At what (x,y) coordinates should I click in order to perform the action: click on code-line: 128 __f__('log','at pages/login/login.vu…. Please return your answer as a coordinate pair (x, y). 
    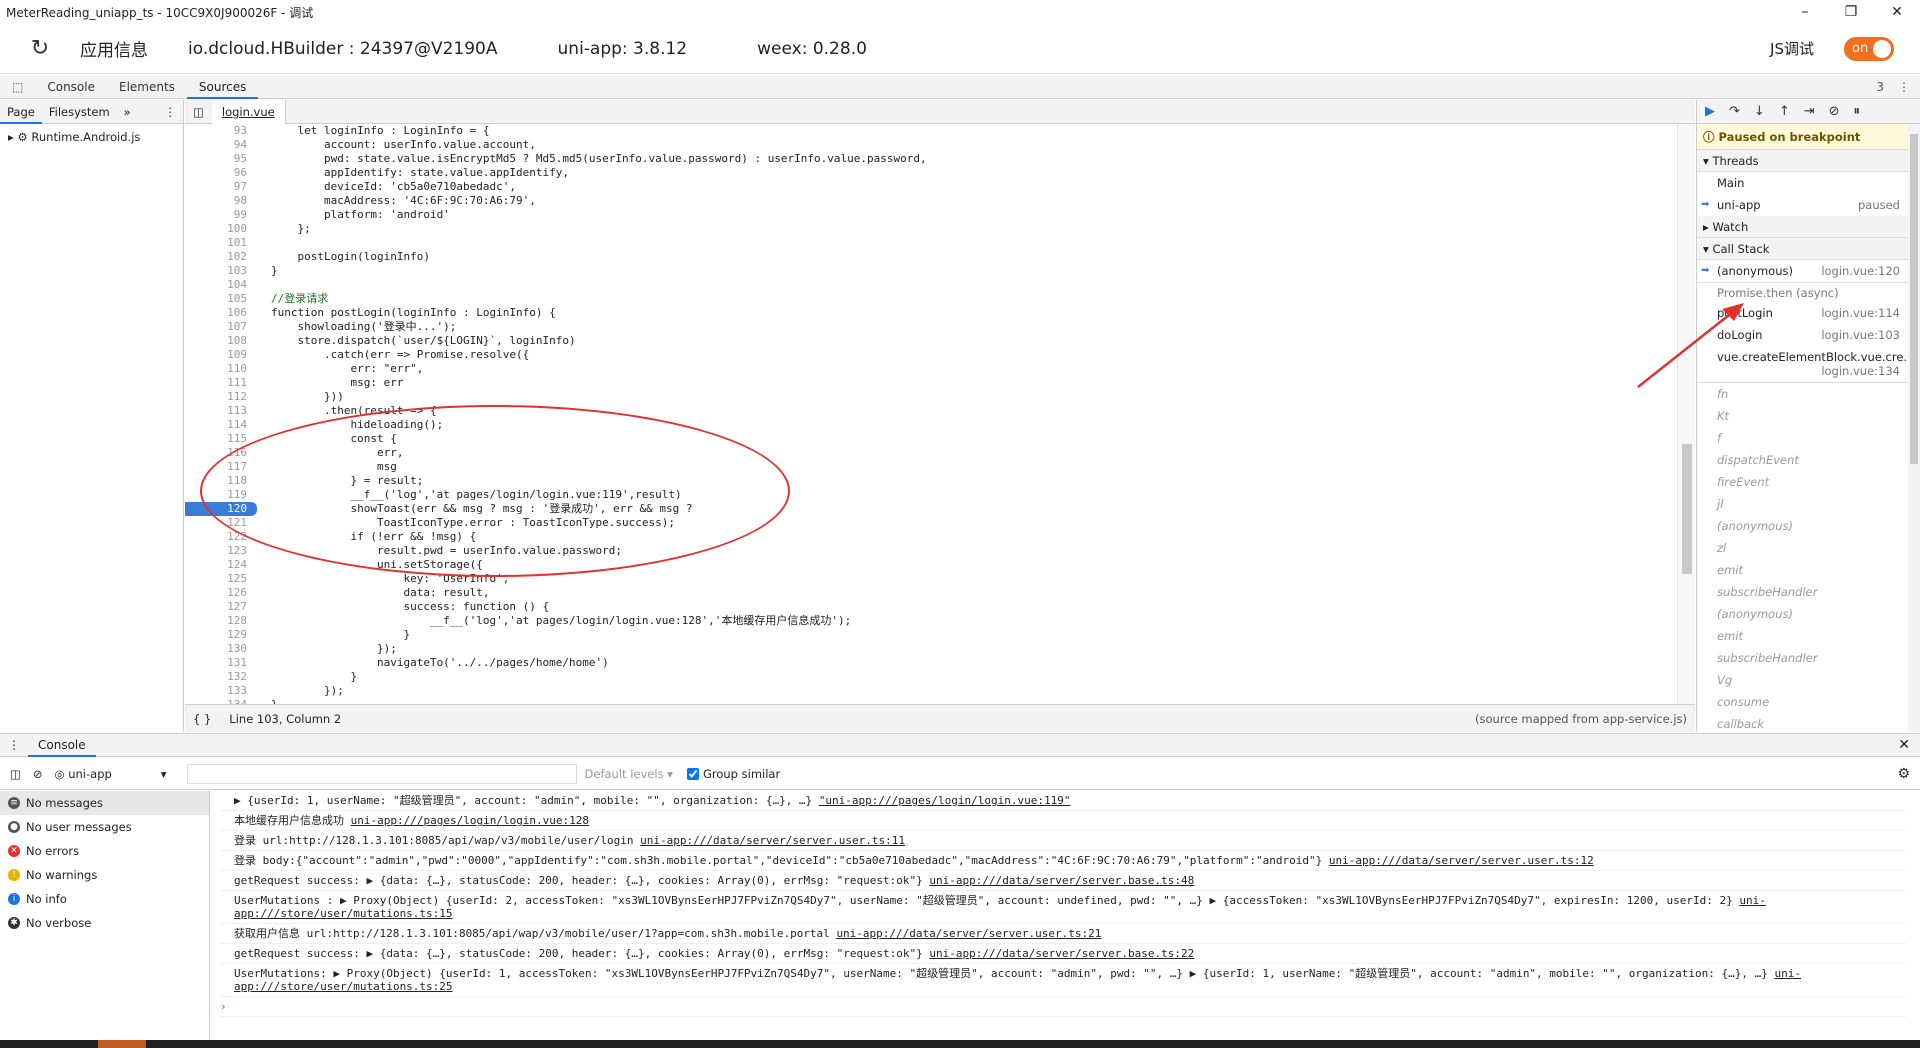
    Looking at the image, I should click on (931, 621).